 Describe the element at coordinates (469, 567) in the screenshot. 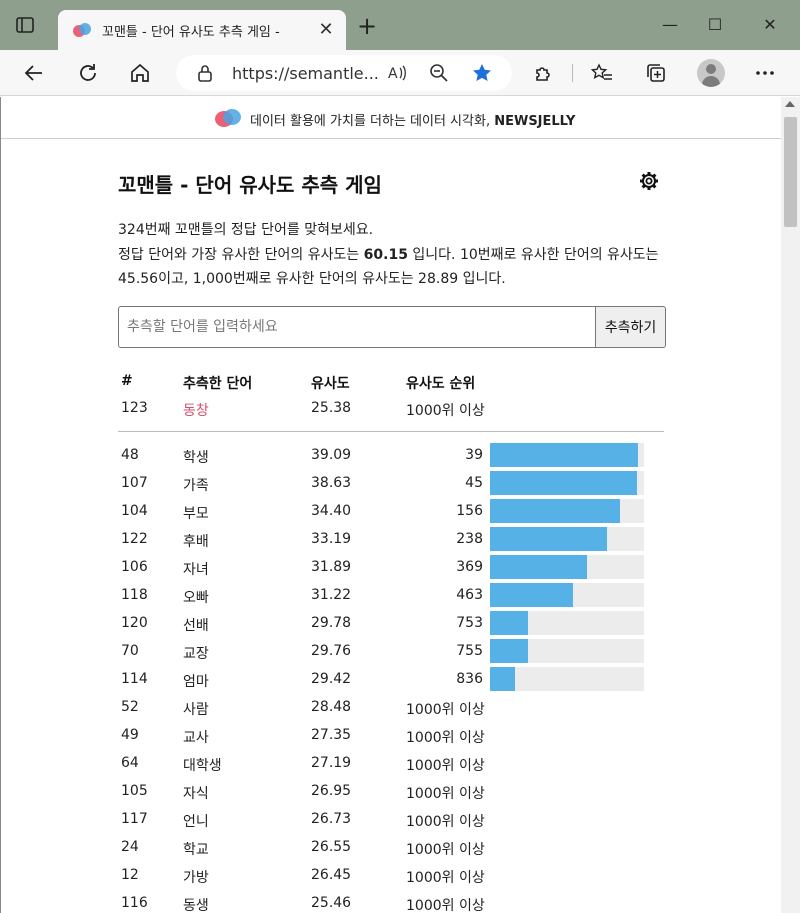

I see `row-rank: 369` at that location.